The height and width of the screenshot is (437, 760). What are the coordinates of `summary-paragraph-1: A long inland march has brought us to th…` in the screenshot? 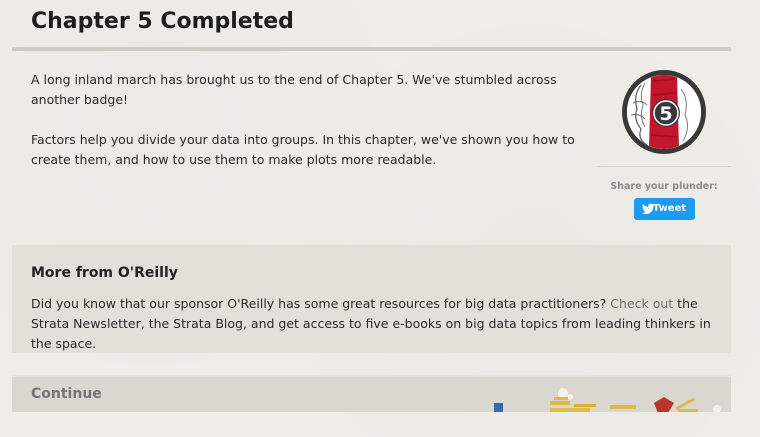 It's located at (294, 89).